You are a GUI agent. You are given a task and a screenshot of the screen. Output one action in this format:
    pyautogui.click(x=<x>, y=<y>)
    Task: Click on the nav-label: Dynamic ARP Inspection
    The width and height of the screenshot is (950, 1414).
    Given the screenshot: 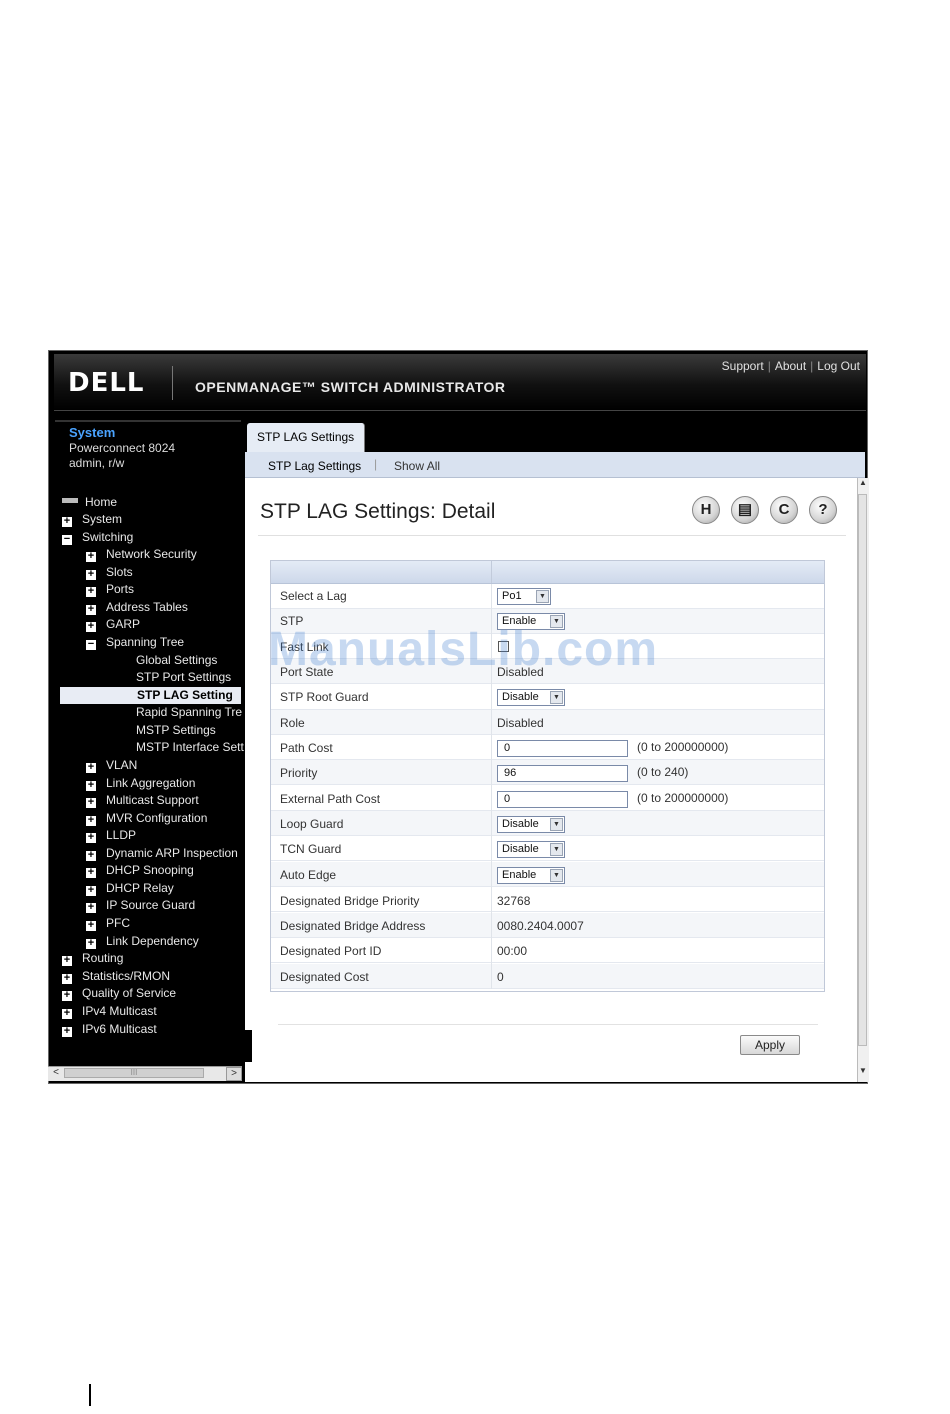 What is the action you would take?
    pyautogui.click(x=172, y=853)
    